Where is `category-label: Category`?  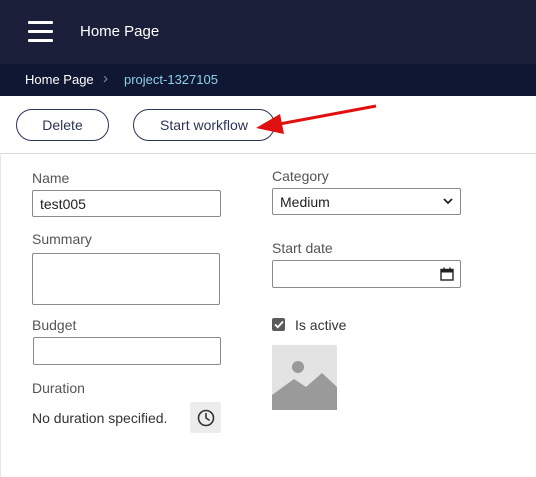 category-label: Category is located at coordinates (300, 176).